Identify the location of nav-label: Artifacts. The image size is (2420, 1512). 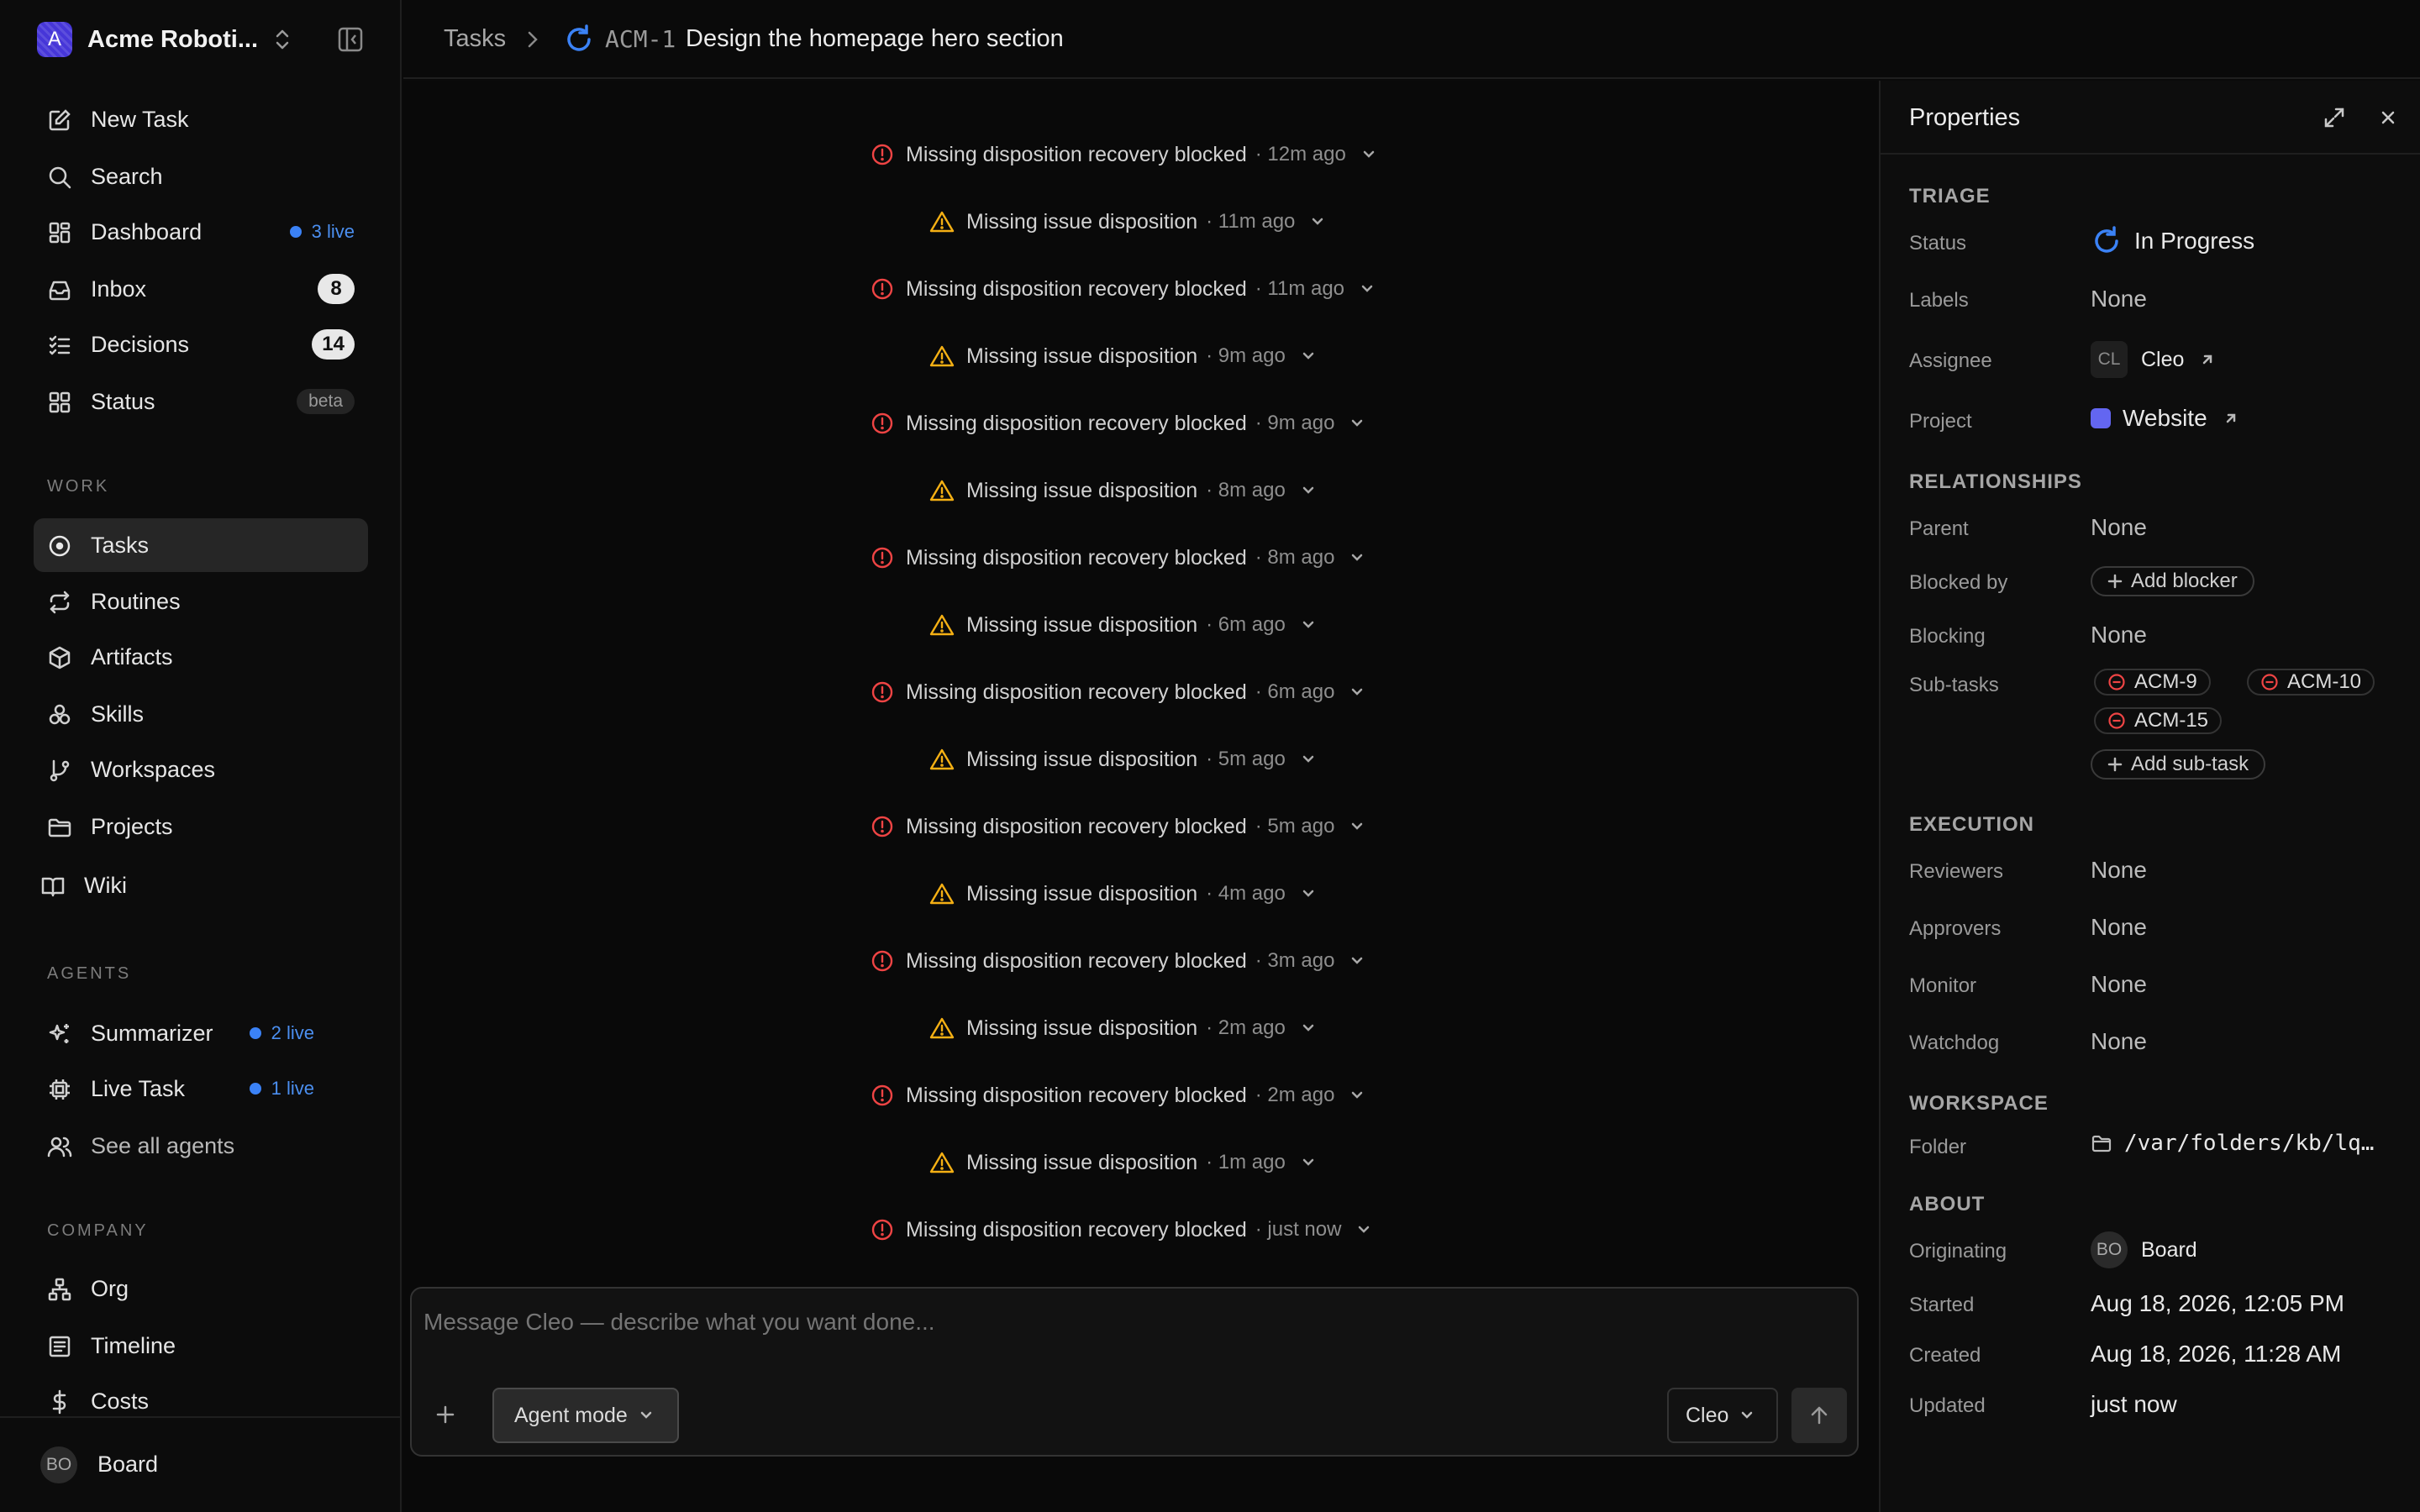
(132, 656).